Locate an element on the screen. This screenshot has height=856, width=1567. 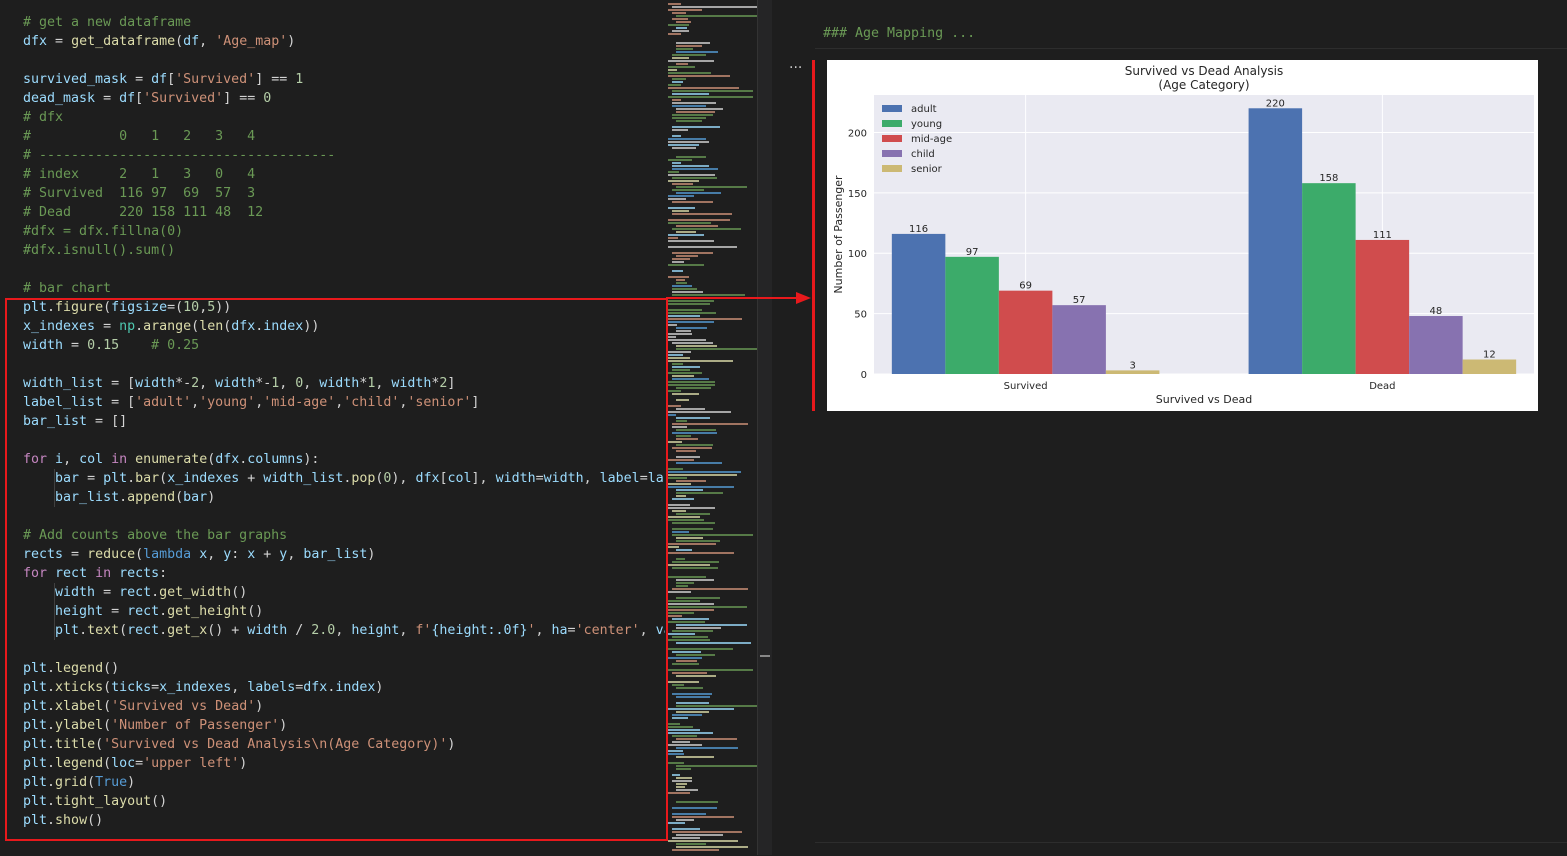
code-token: 'senior' is located at coordinates (439, 402).